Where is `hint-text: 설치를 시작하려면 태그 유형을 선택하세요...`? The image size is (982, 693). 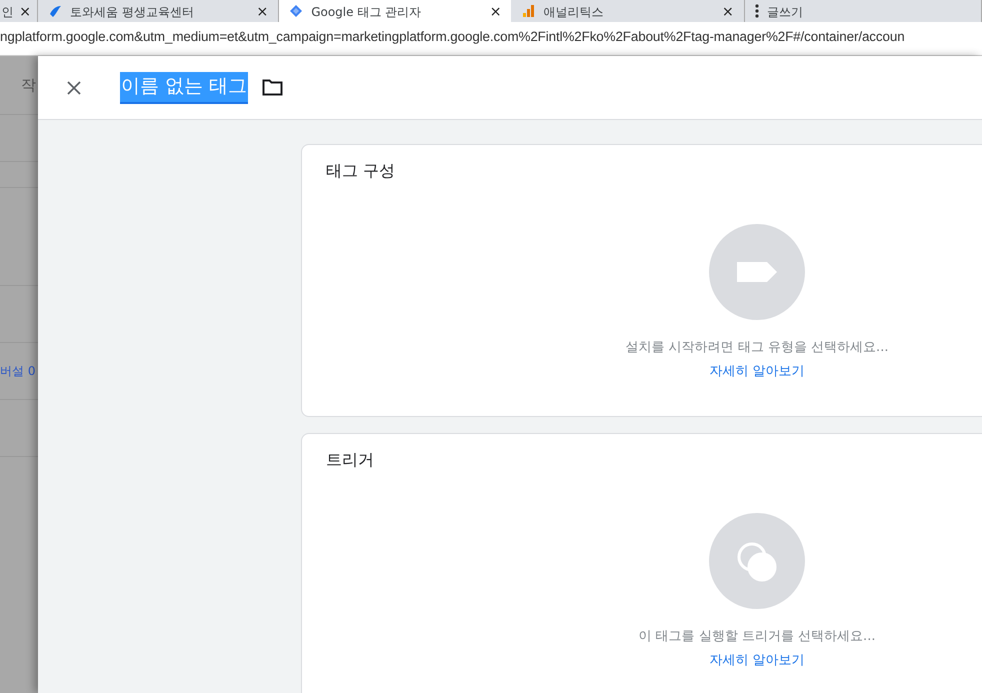 hint-text: 설치를 시작하려면 태그 유형을 선택하세요... is located at coordinates (757, 347).